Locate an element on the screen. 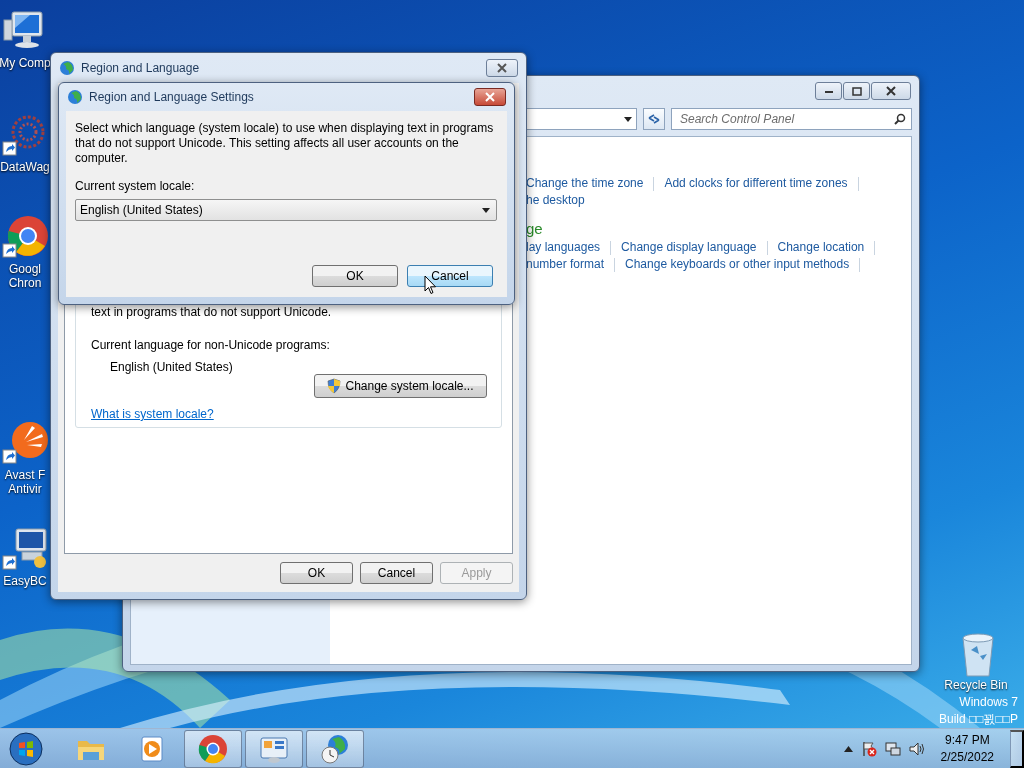  windows-logo-icon is located at coordinates (26, 749).